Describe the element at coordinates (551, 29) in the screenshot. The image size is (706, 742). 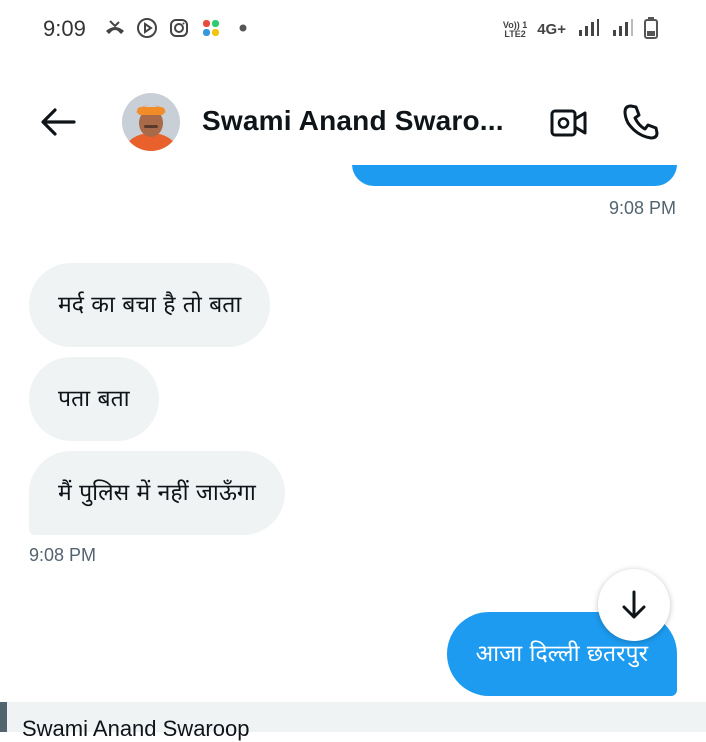
I see `network-type: 4G+` at that location.